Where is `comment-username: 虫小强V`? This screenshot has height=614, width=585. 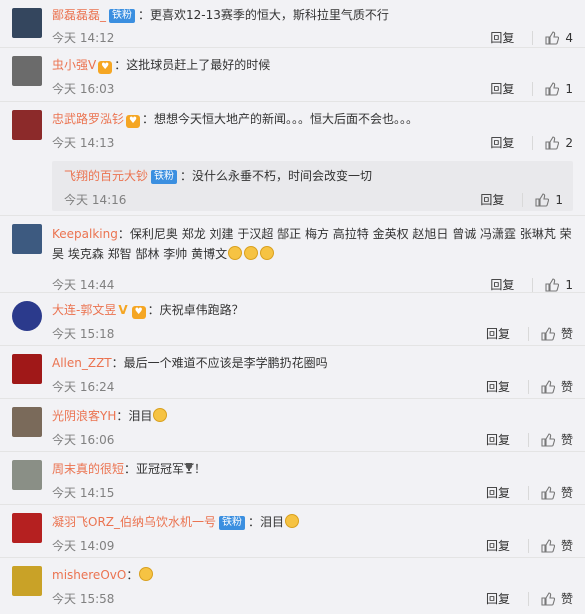
comment-username: 虫小强V is located at coordinates (74, 65).